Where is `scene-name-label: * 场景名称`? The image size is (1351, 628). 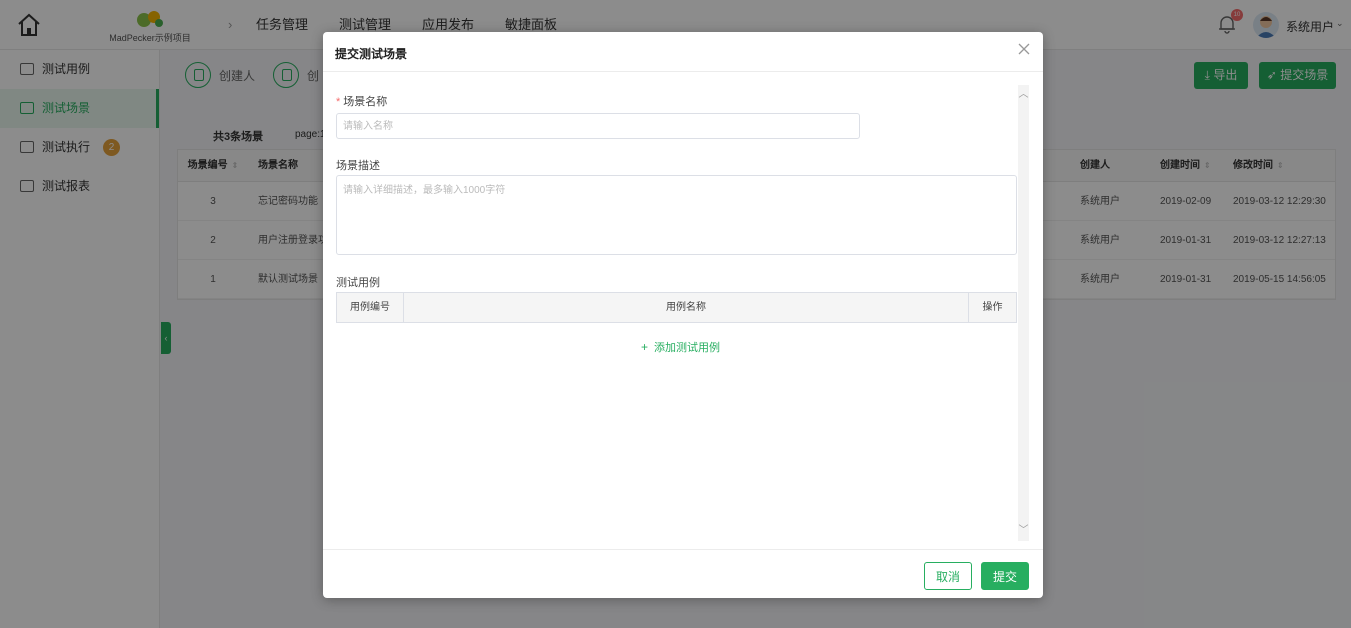
scene-name-label: * 场景名称 is located at coordinates (361, 101).